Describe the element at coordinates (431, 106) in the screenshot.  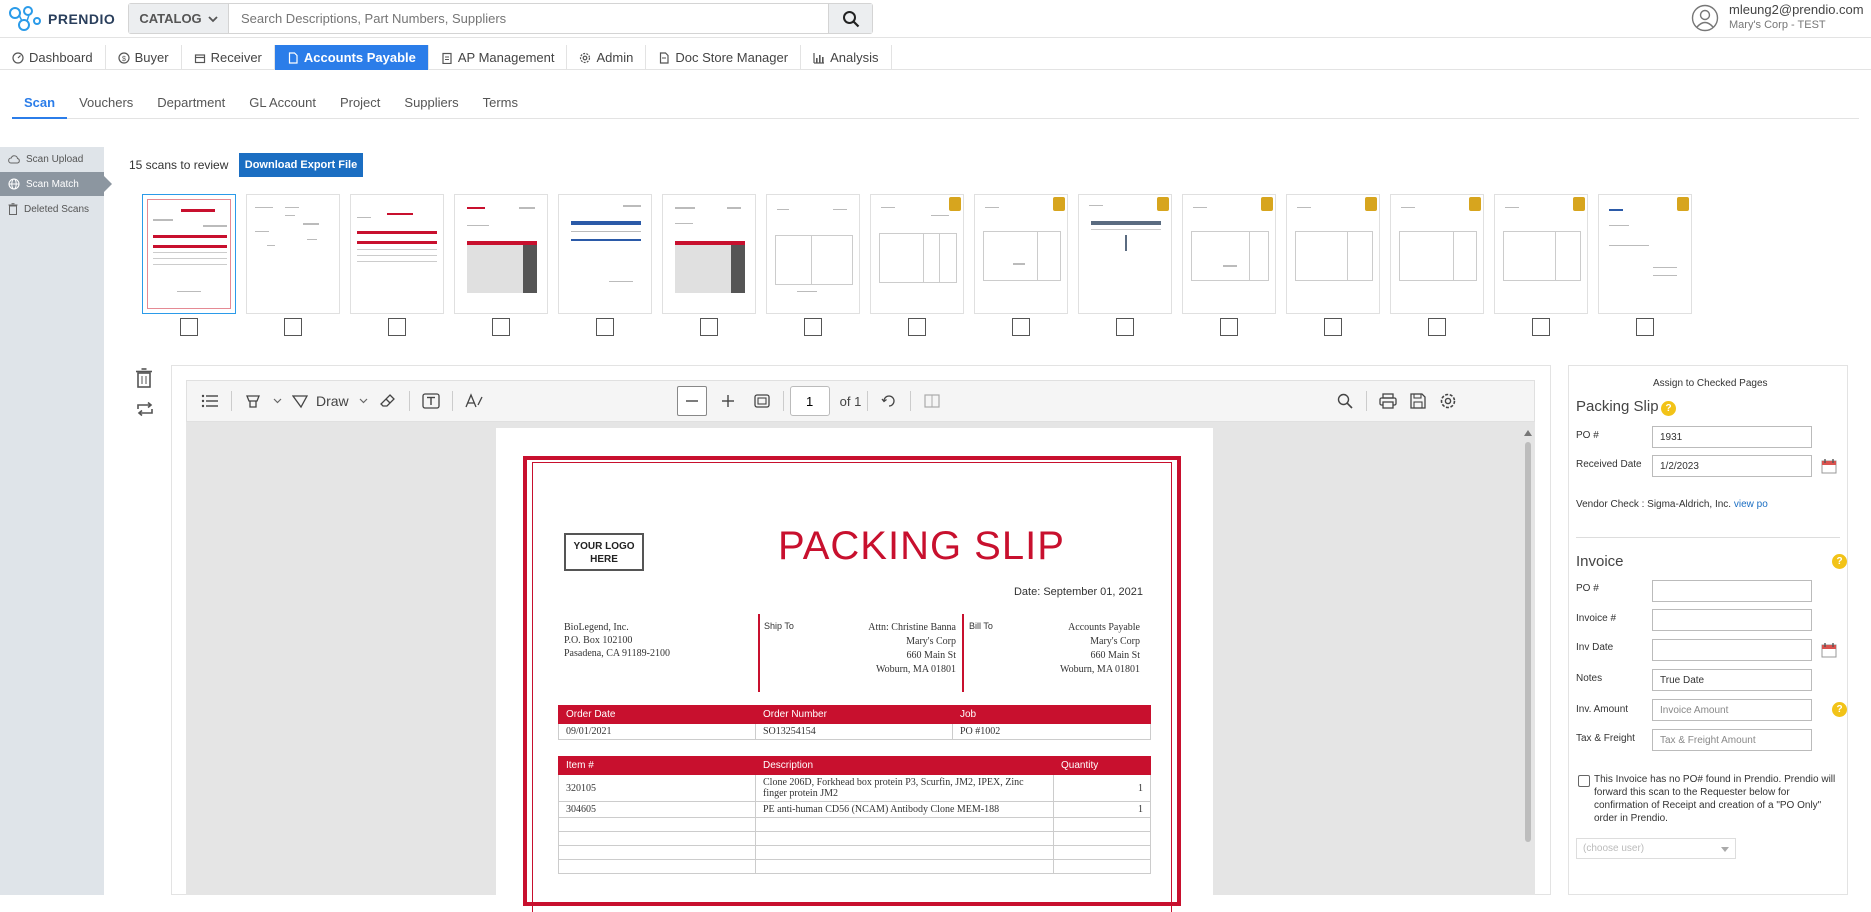
I see `tab-suppliers: Suppliers` at that location.